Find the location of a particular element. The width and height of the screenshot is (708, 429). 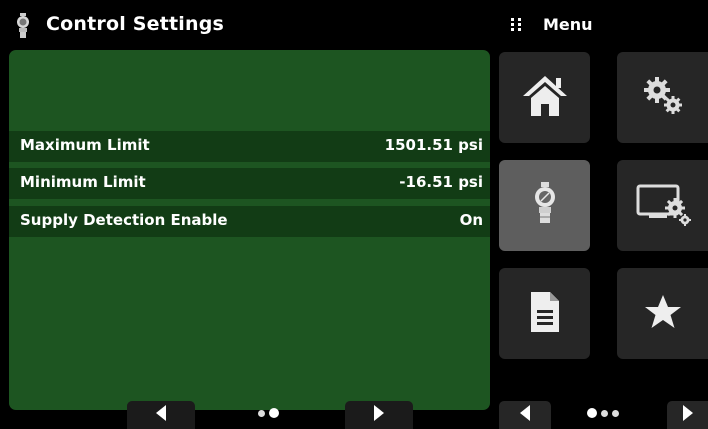

home-icon is located at coordinates (545, 98).